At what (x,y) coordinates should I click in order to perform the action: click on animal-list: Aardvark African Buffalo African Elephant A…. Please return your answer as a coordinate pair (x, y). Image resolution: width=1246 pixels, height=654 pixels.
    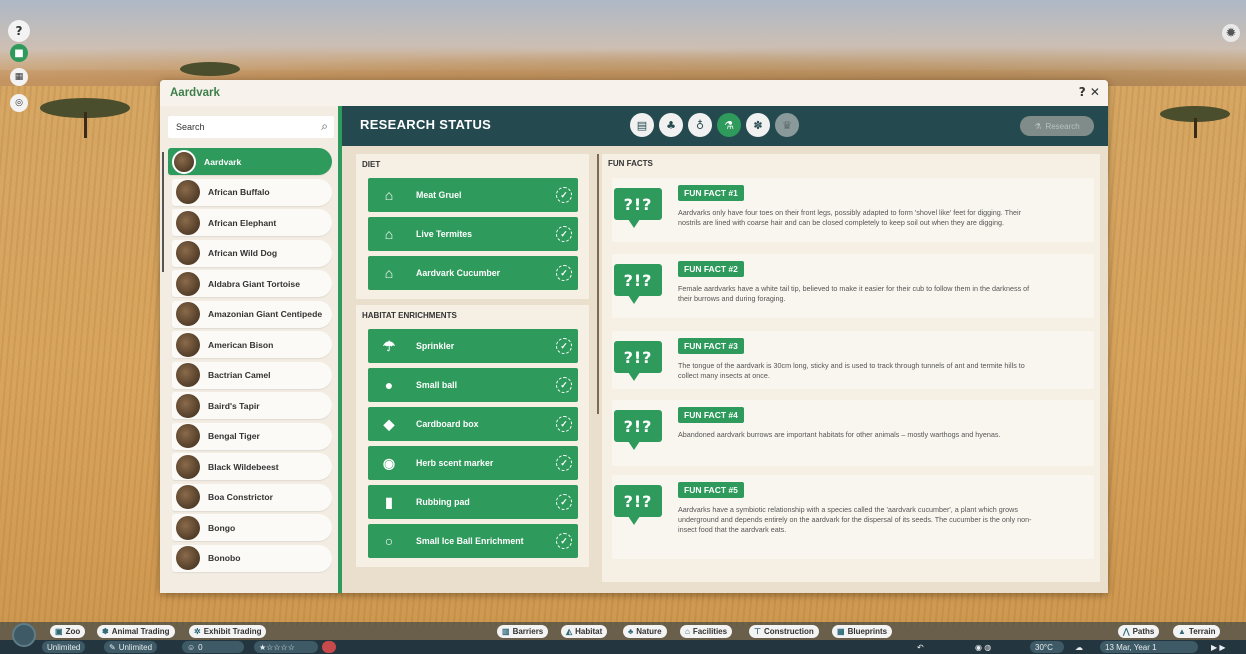
    Looking at the image, I should click on (248, 368).